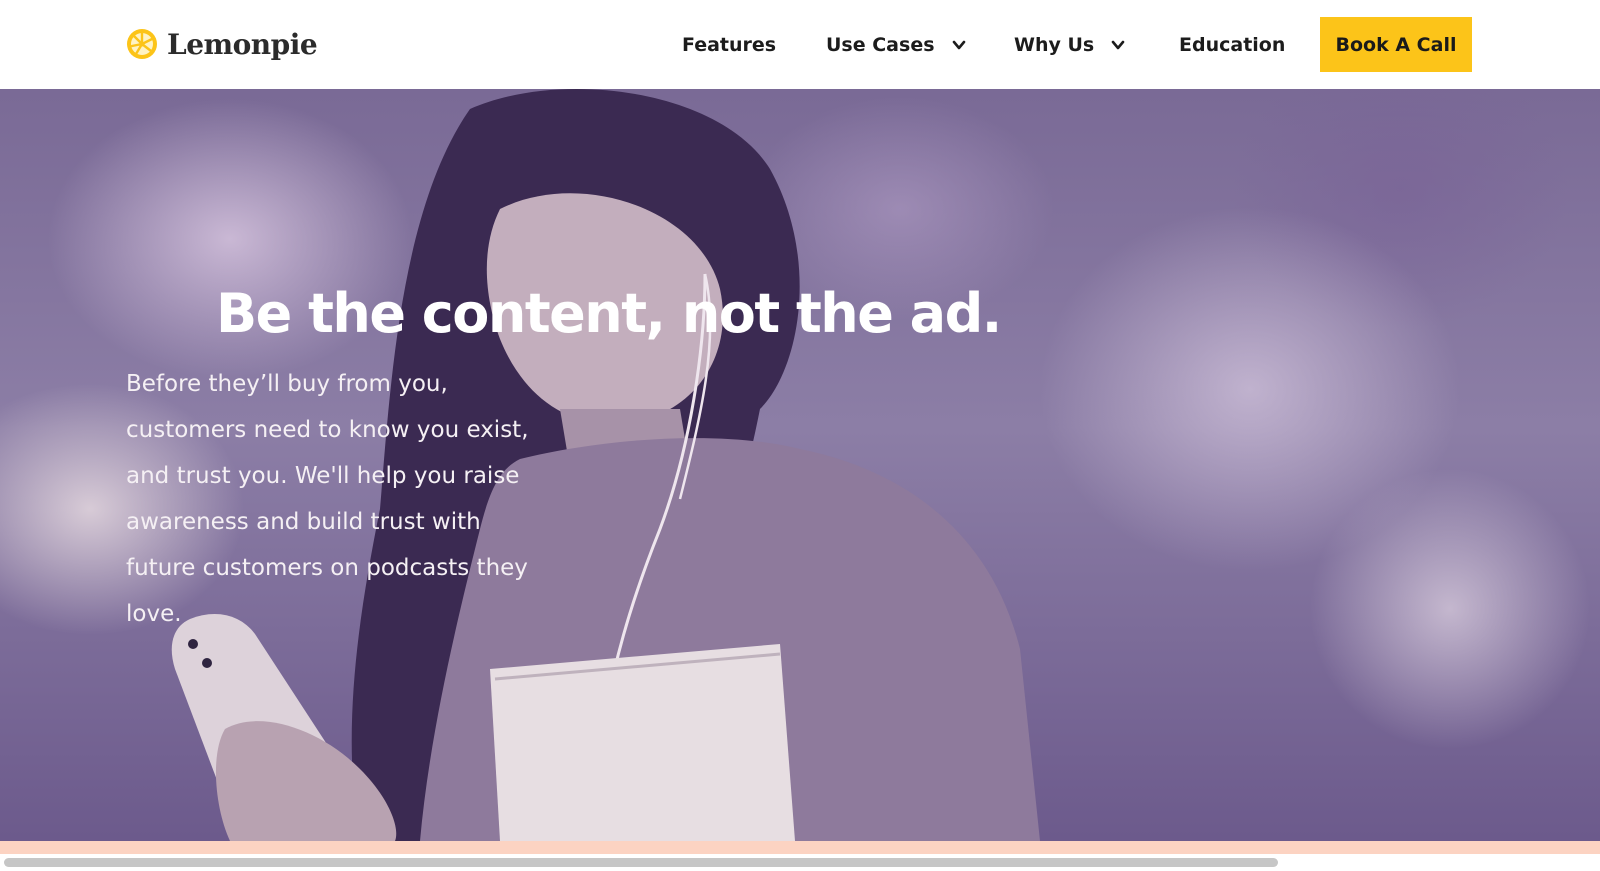 This screenshot has width=1600, height=871. I want to click on nav-education-label: Education, so click(1232, 45).